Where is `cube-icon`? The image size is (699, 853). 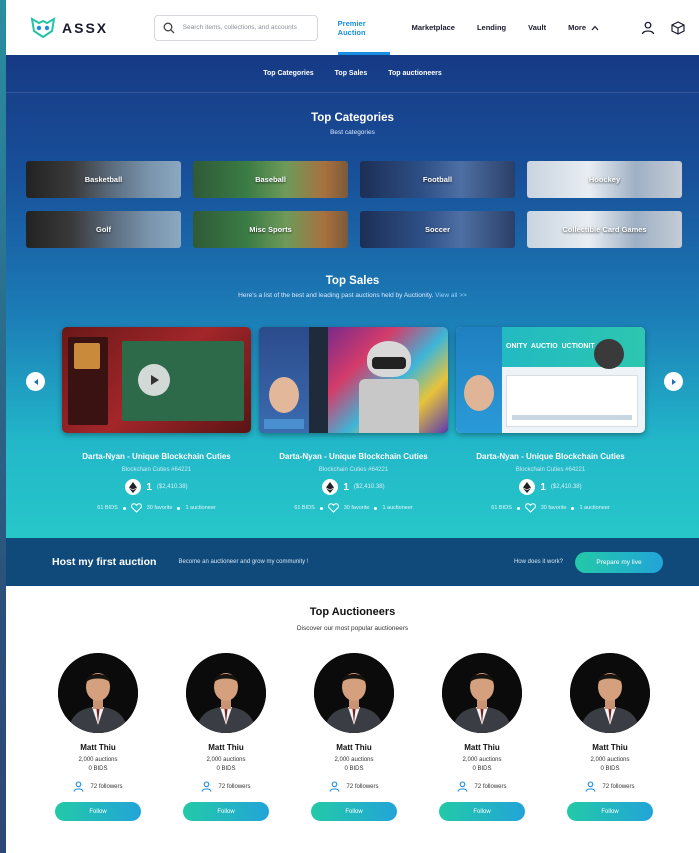 cube-icon is located at coordinates (678, 27).